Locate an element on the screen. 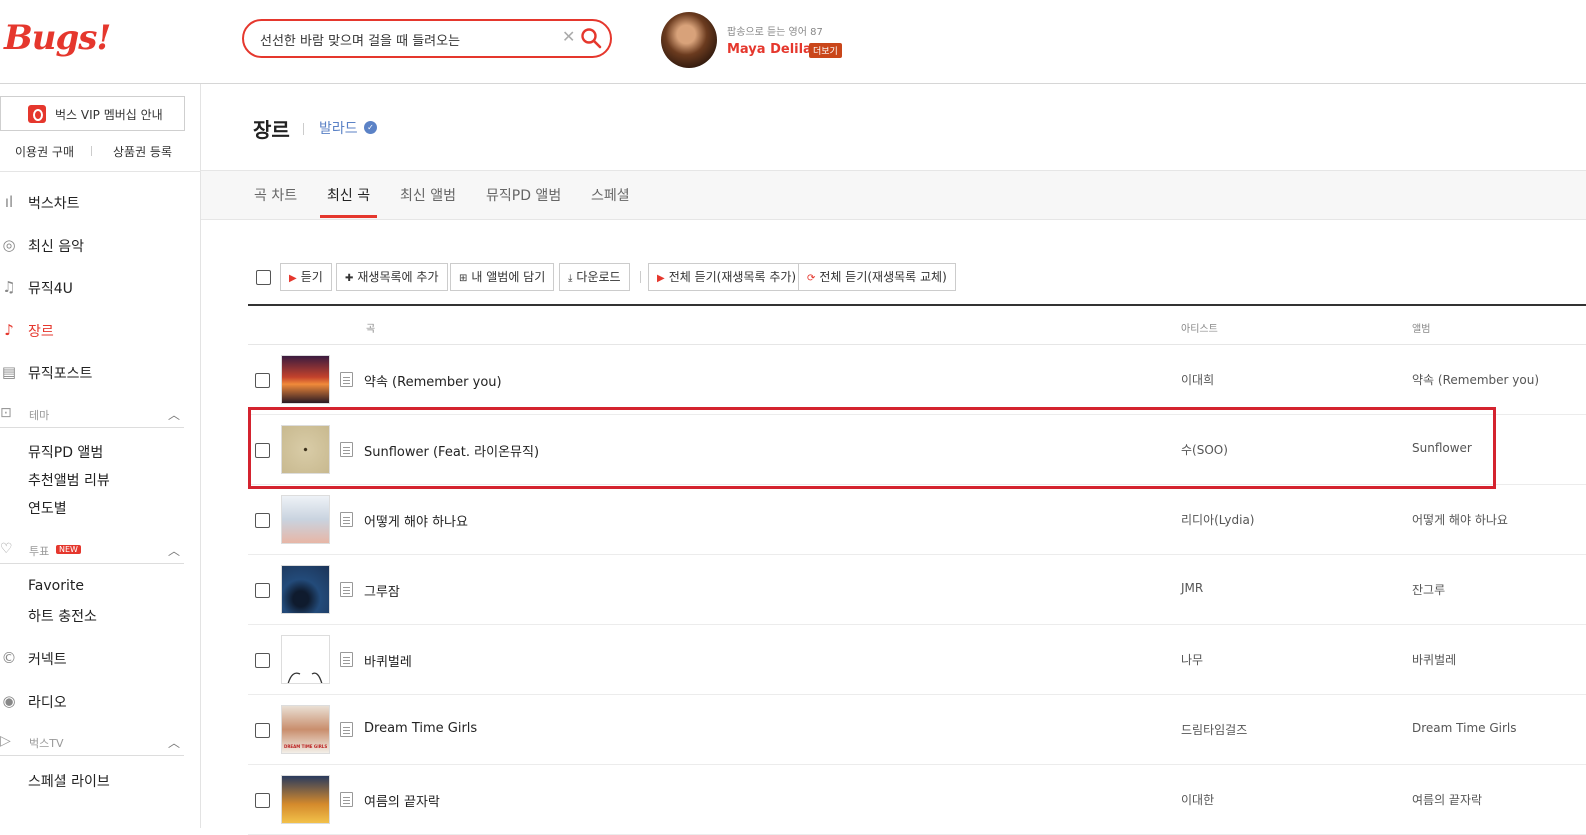 The width and height of the screenshot is (1586, 835). now-playing-more-button: 더보기 is located at coordinates (825, 50).